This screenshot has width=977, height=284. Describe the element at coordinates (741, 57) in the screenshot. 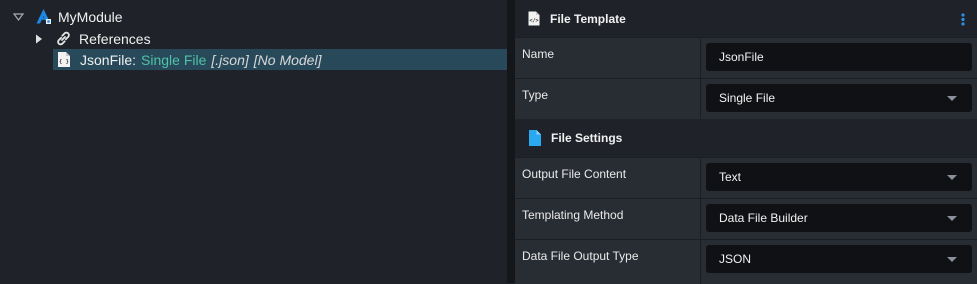

I see `name-value: JsonFile` at that location.